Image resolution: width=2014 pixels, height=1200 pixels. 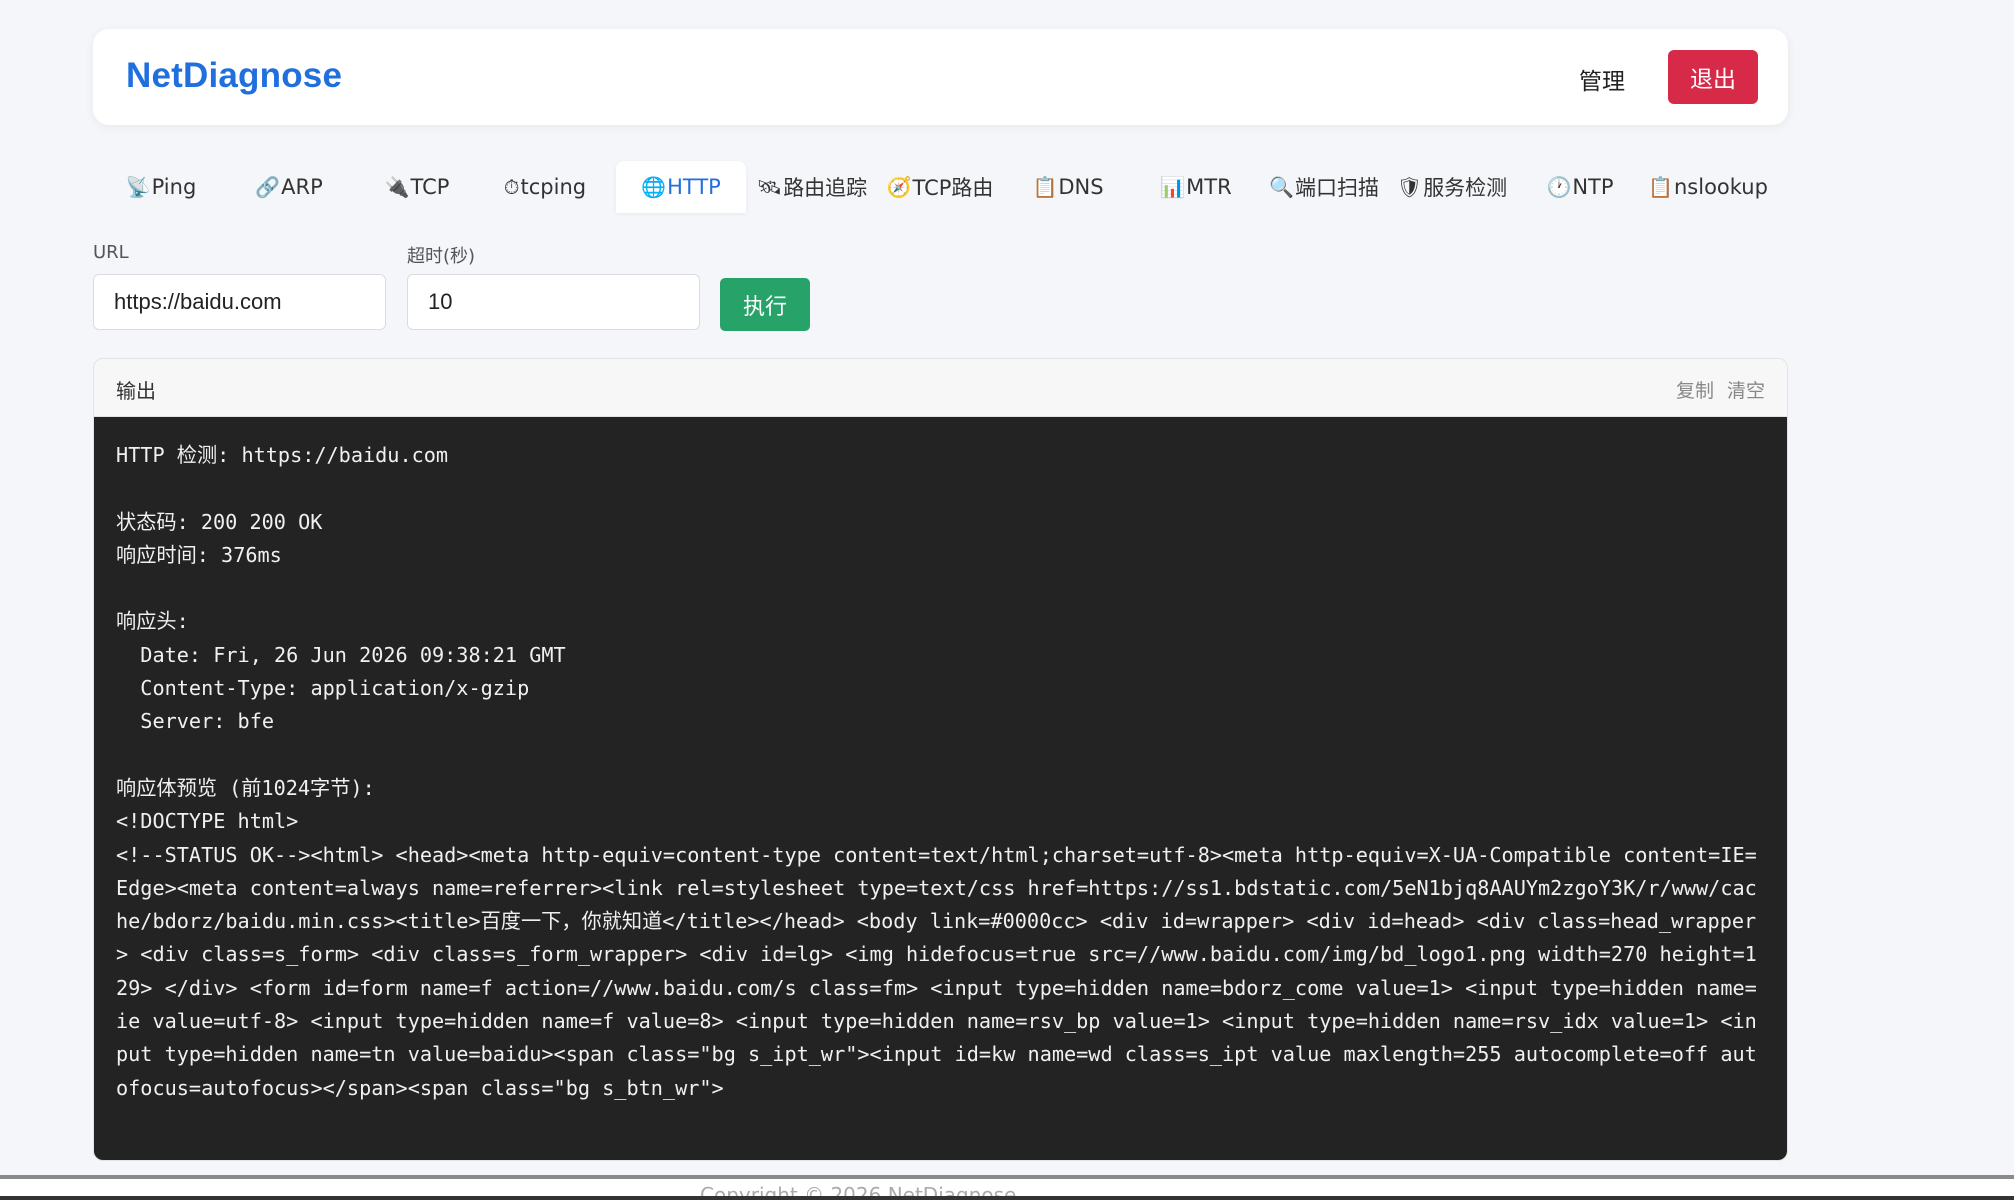 What do you see at coordinates (152, 621) in the screenshot?
I see `output-line: 响应头:` at bounding box center [152, 621].